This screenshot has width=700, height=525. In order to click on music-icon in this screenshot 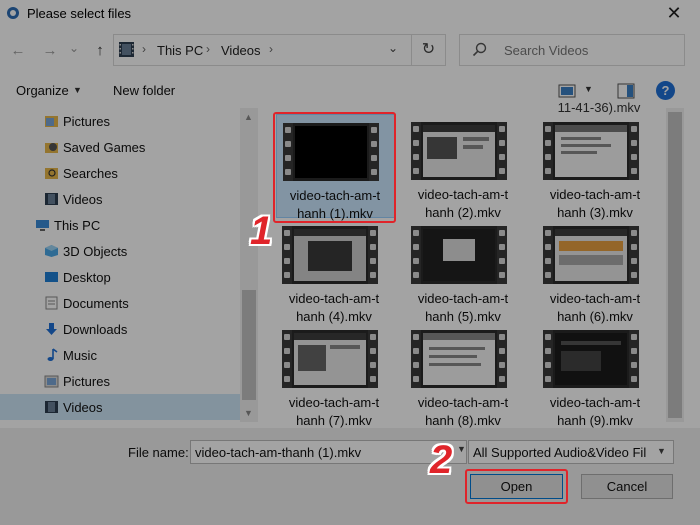, I will do `click(52, 354)`.